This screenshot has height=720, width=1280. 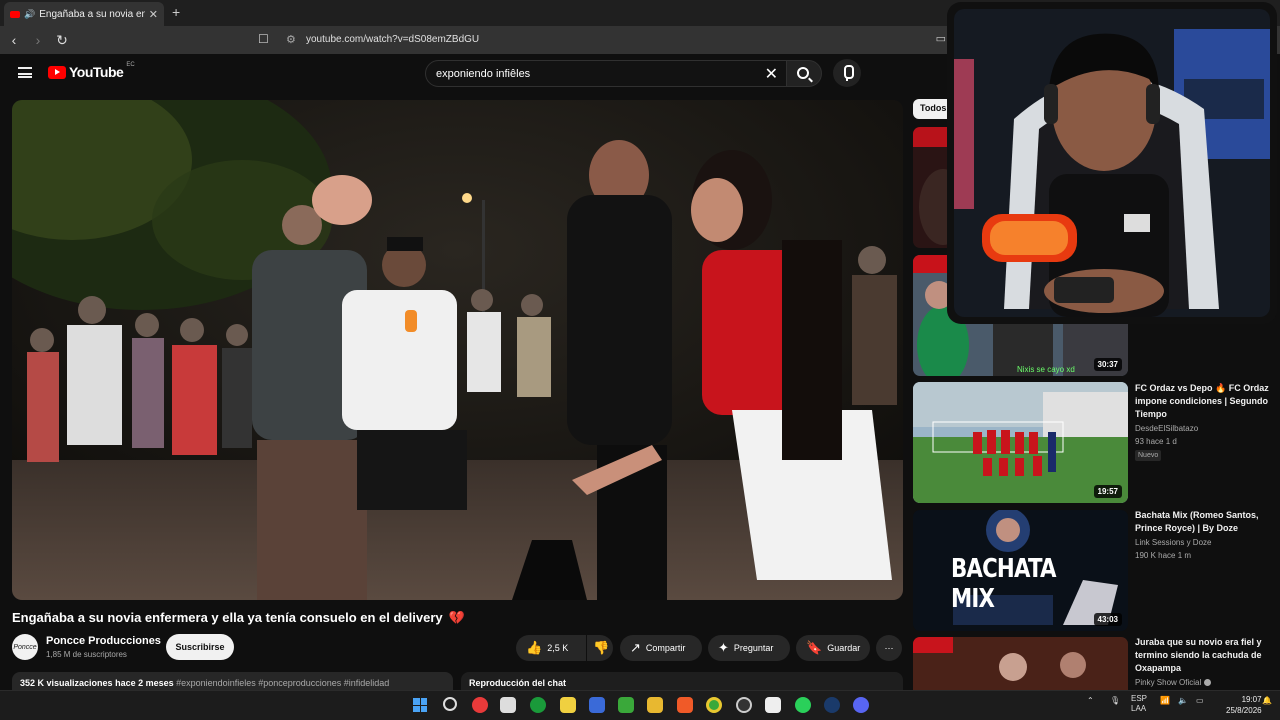 What do you see at coordinates (847, 73) in the screenshot?
I see `voice-search-icon` at bounding box center [847, 73].